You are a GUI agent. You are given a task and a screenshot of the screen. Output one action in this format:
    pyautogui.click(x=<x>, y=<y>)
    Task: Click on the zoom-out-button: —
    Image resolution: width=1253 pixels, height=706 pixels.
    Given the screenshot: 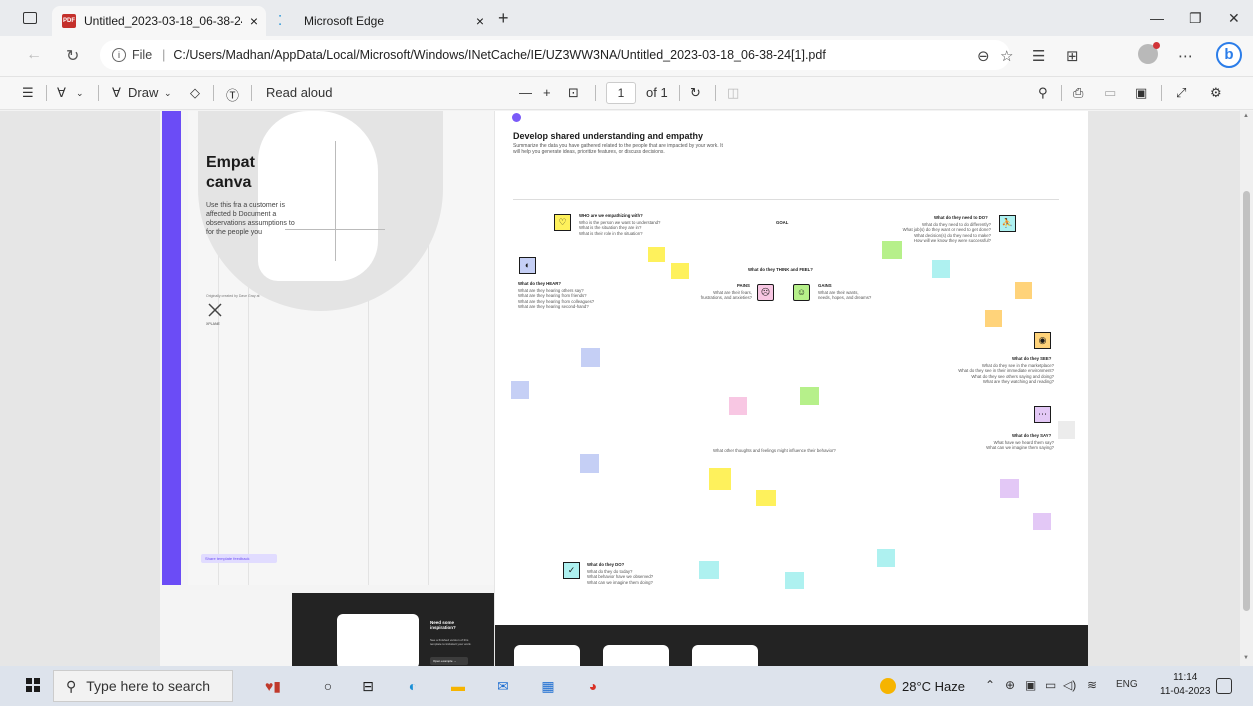 What is the action you would take?
    pyautogui.click(x=525, y=92)
    